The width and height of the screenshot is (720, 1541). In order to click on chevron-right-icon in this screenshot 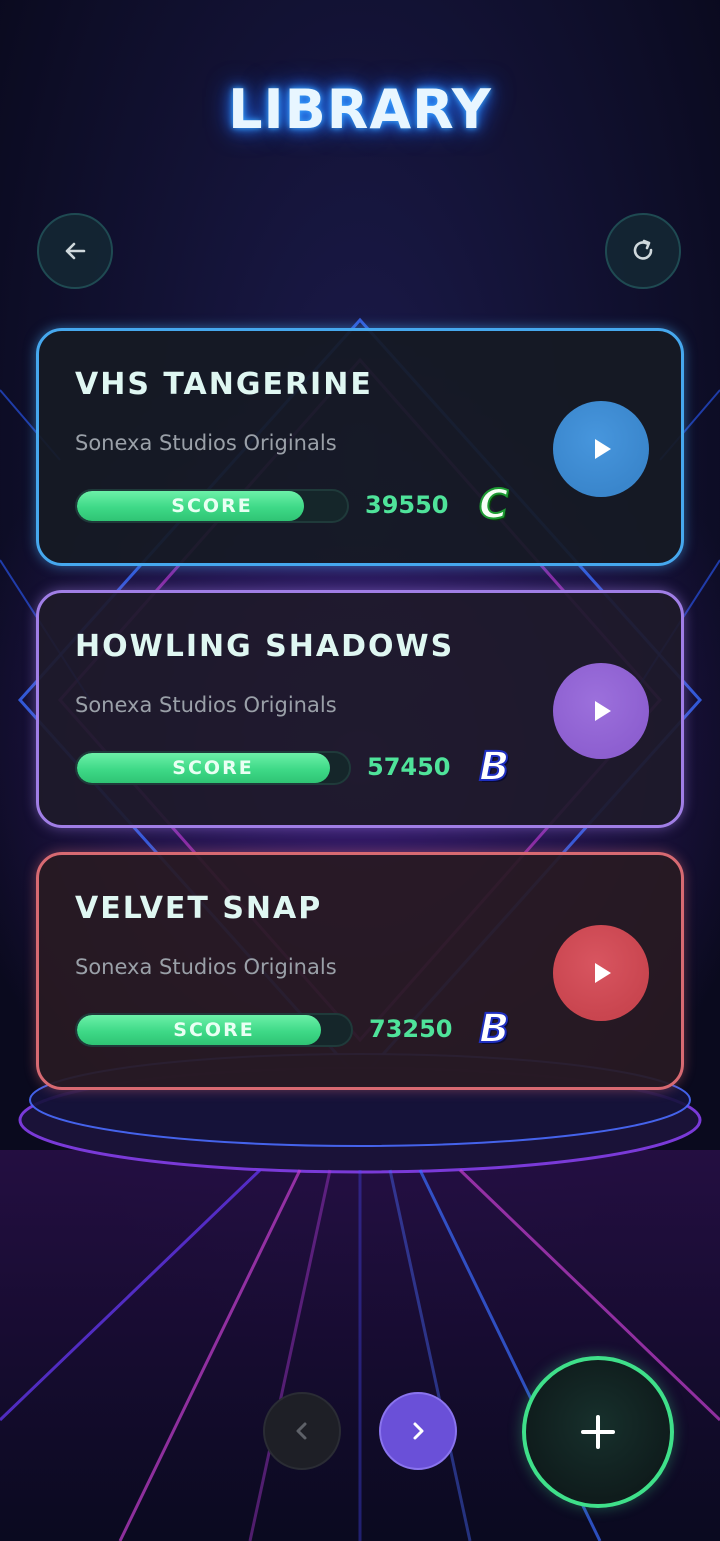, I will do `click(418, 1431)`.